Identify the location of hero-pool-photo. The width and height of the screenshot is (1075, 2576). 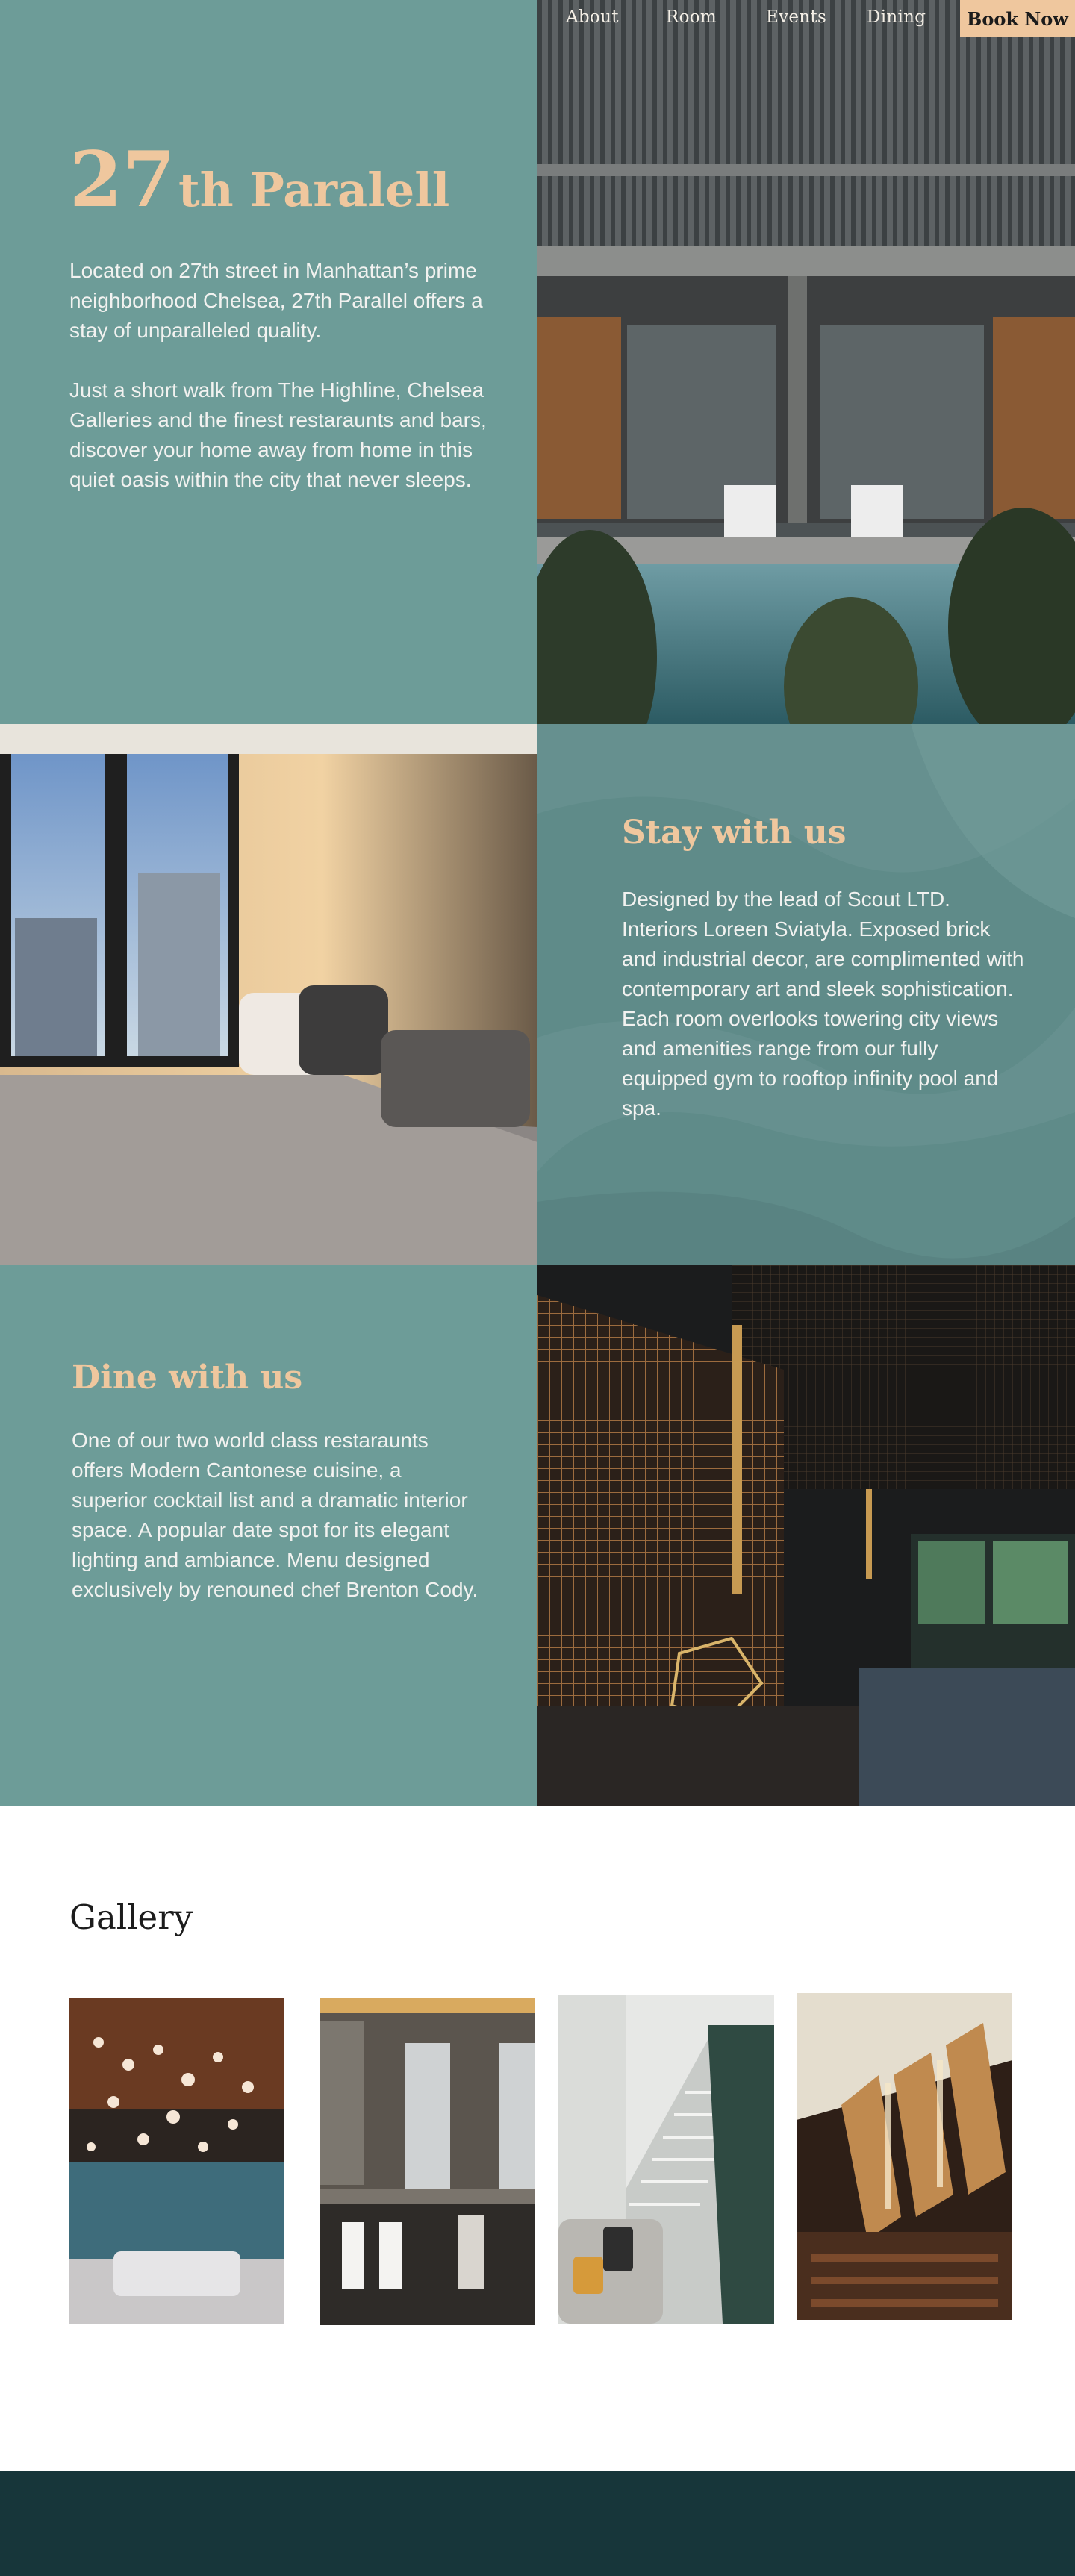
(807, 362).